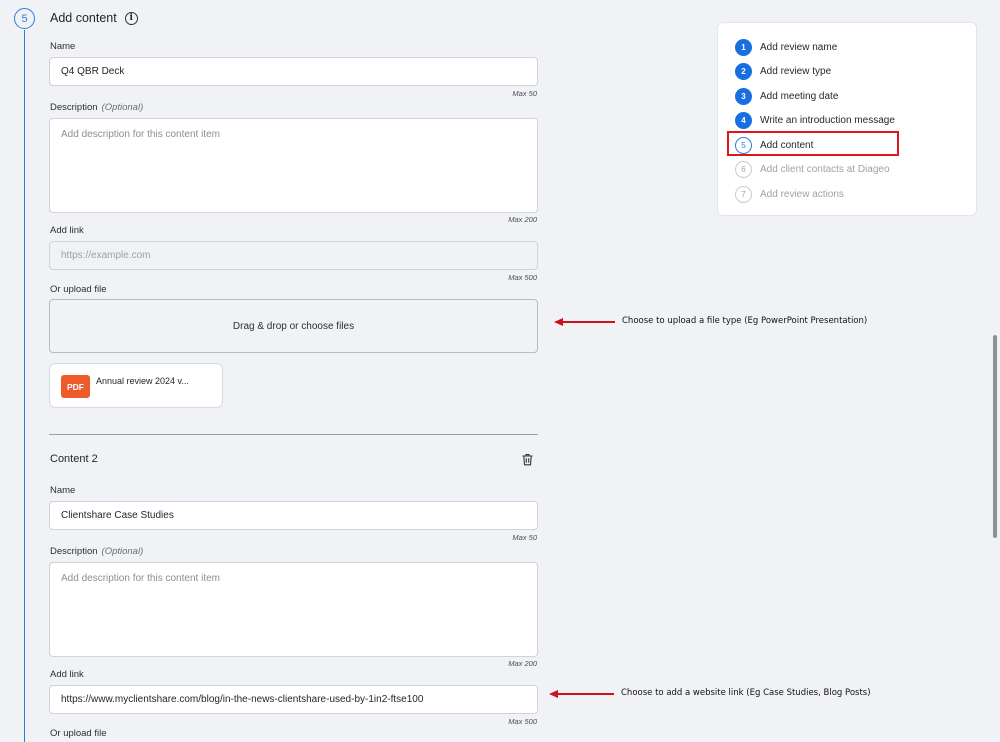  I want to click on step-number: 6, so click(743, 169).